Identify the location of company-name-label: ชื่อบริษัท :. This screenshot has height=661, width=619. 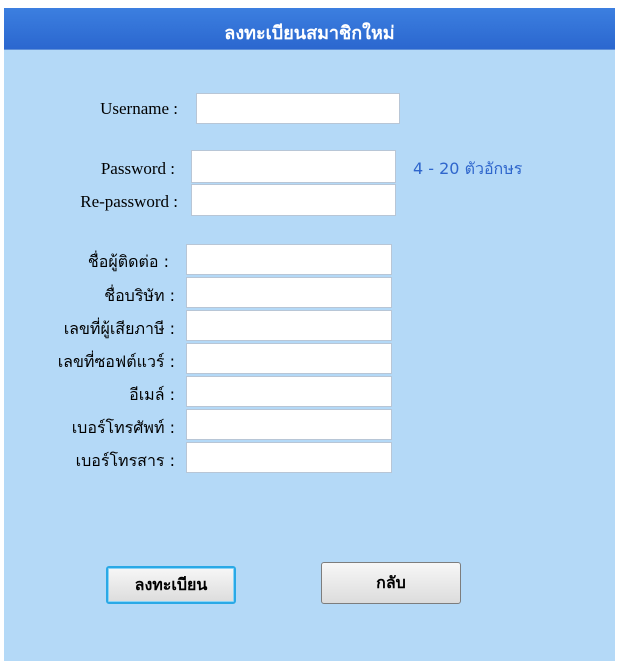
(139, 295).